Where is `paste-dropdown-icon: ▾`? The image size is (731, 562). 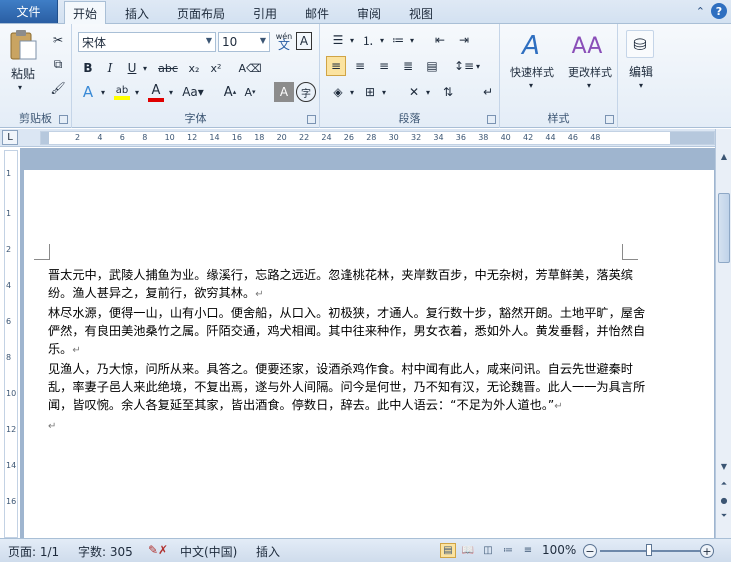 paste-dropdown-icon: ▾ is located at coordinates (20, 87).